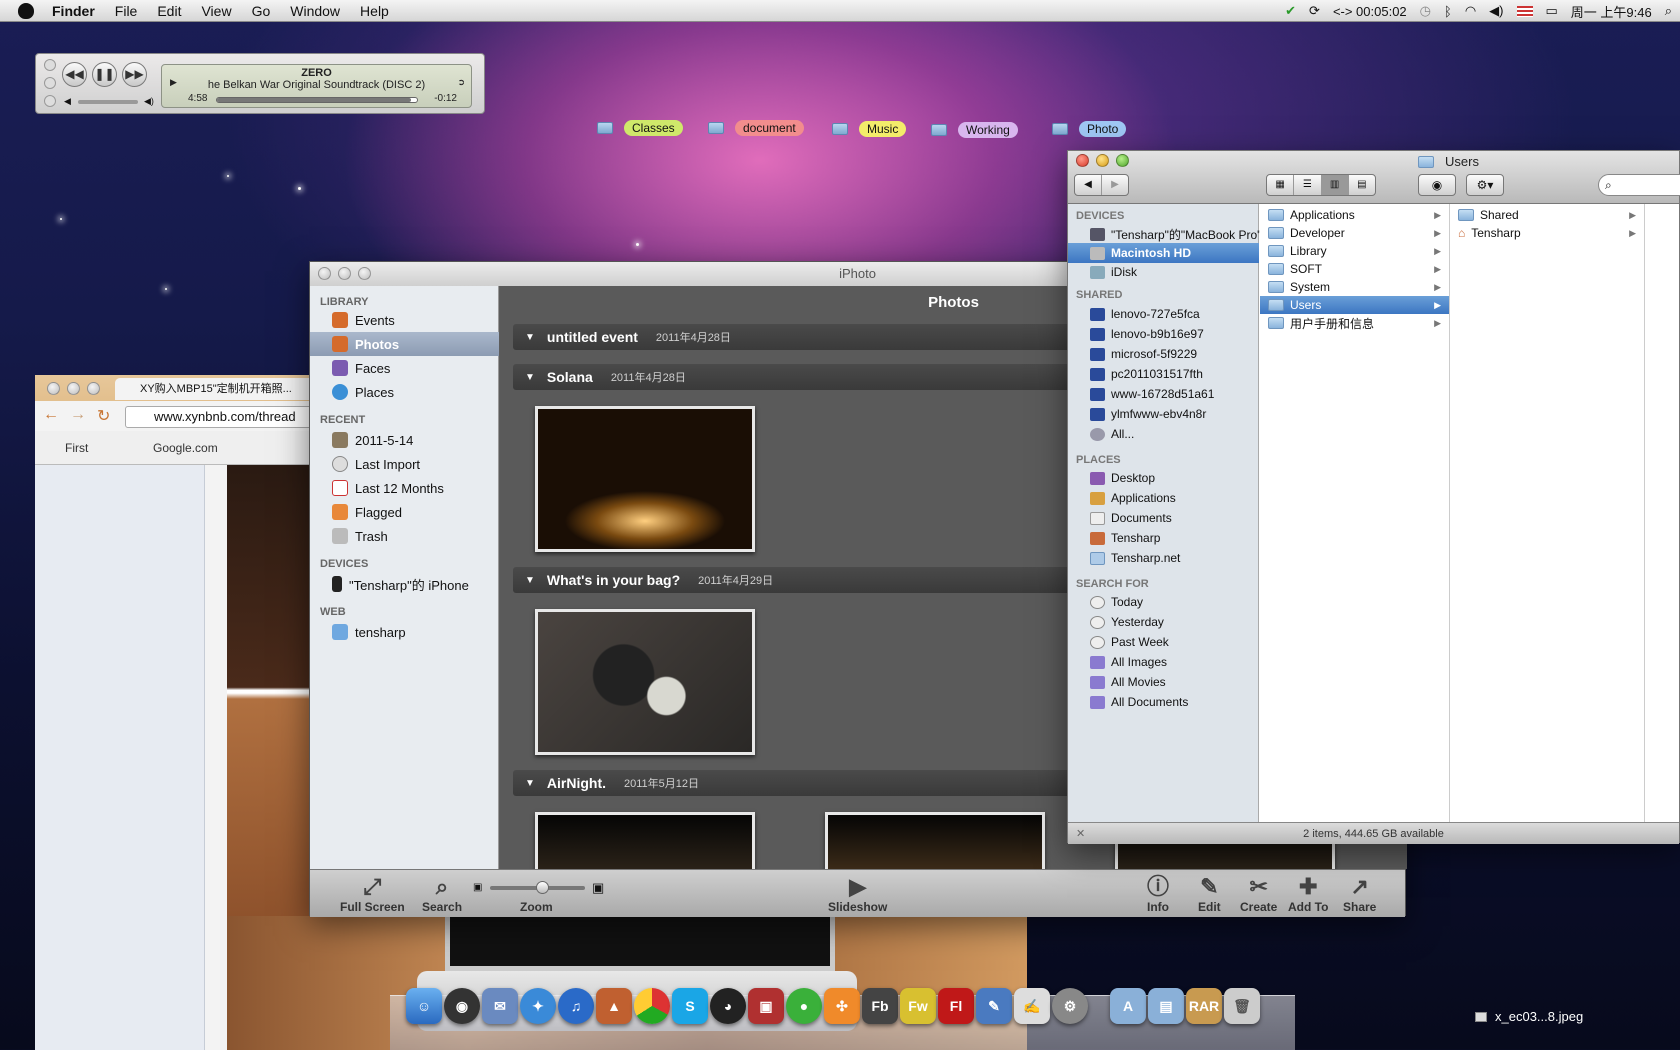  I want to click on next-track-button: ▶▶, so click(134, 74).